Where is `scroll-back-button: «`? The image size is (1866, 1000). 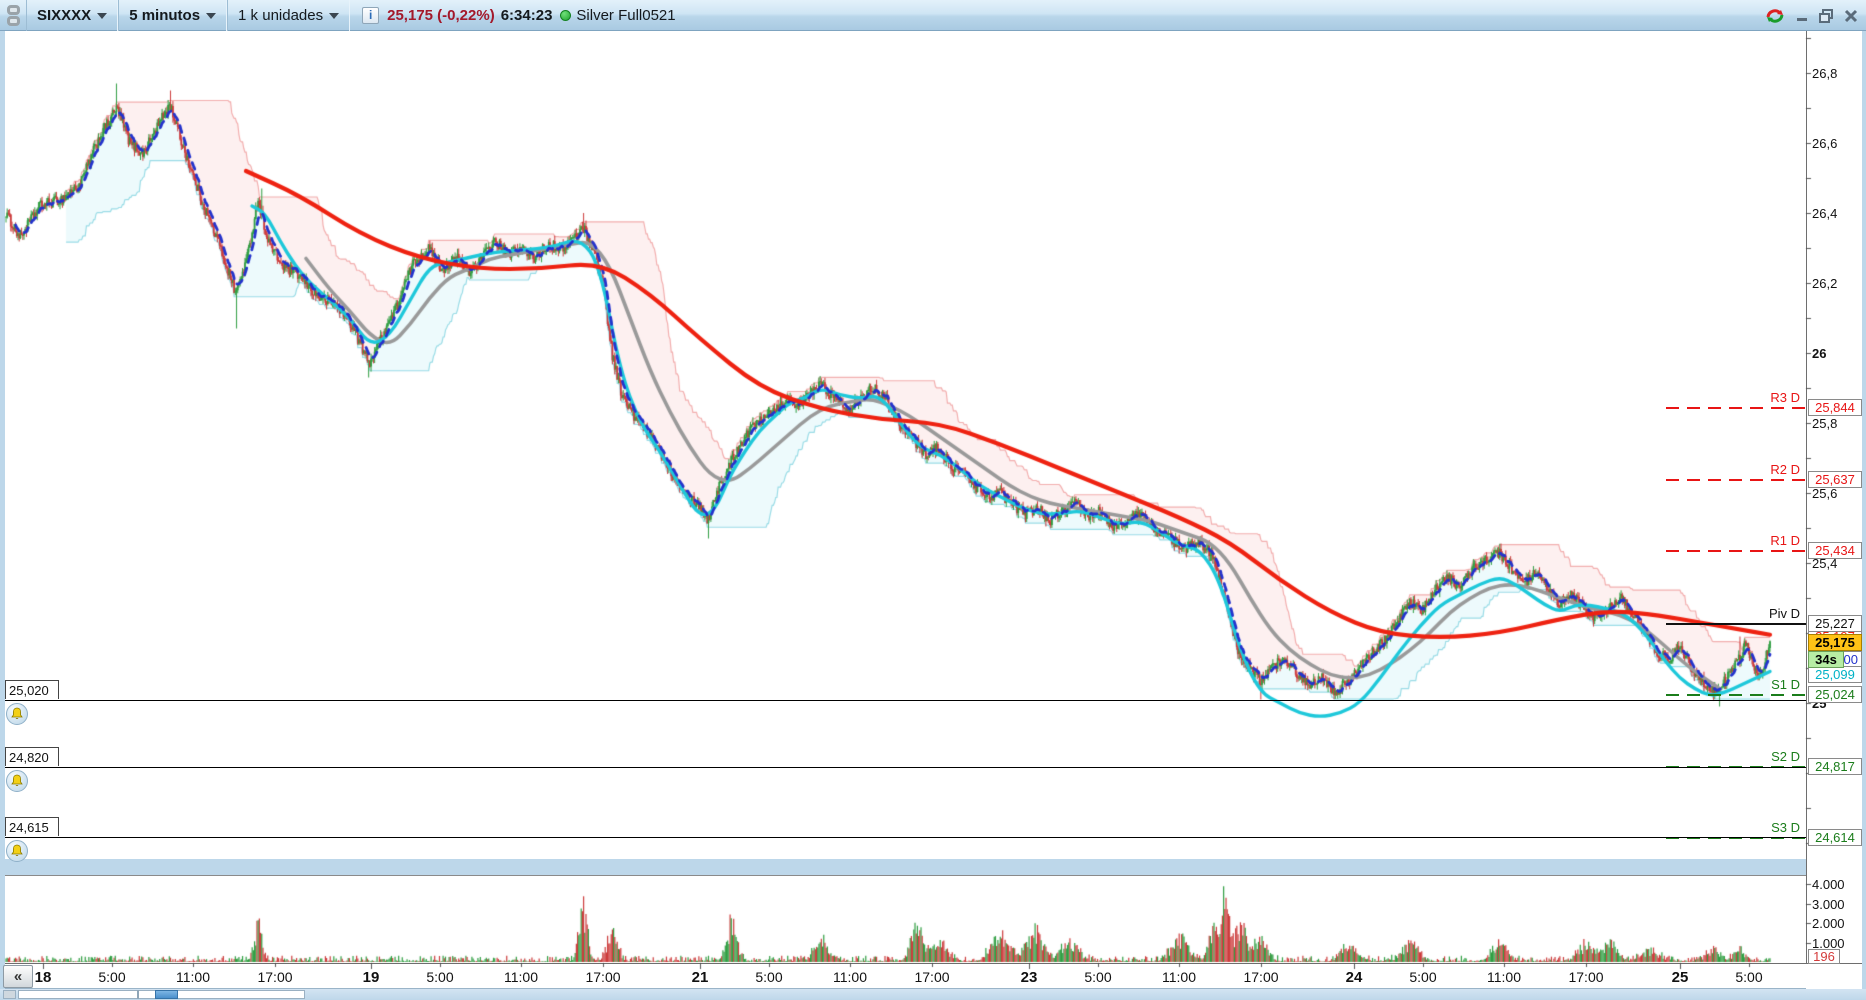 scroll-back-button: « is located at coordinates (18, 976).